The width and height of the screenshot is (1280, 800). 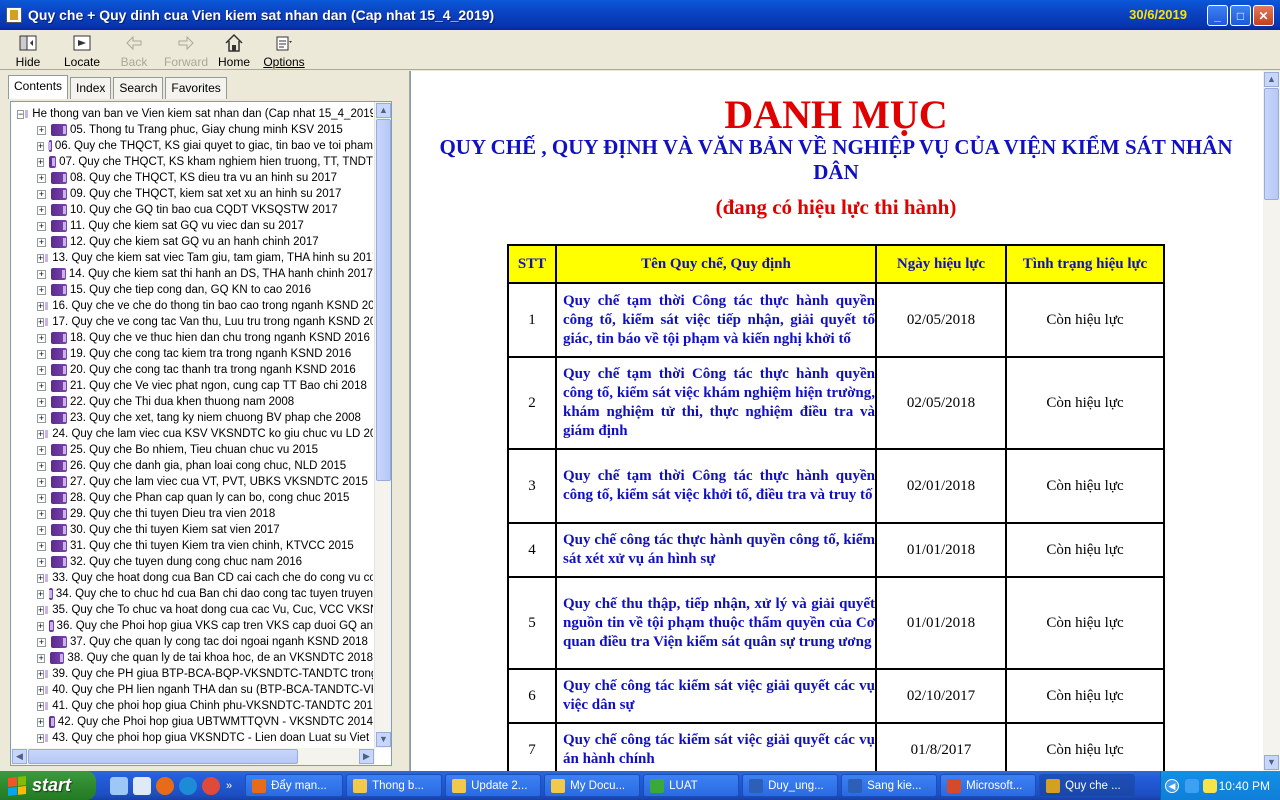 What do you see at coordinates (119, 785) in the screenshot?
I see `show-desktop-icon` at bounding box center [119, 785].